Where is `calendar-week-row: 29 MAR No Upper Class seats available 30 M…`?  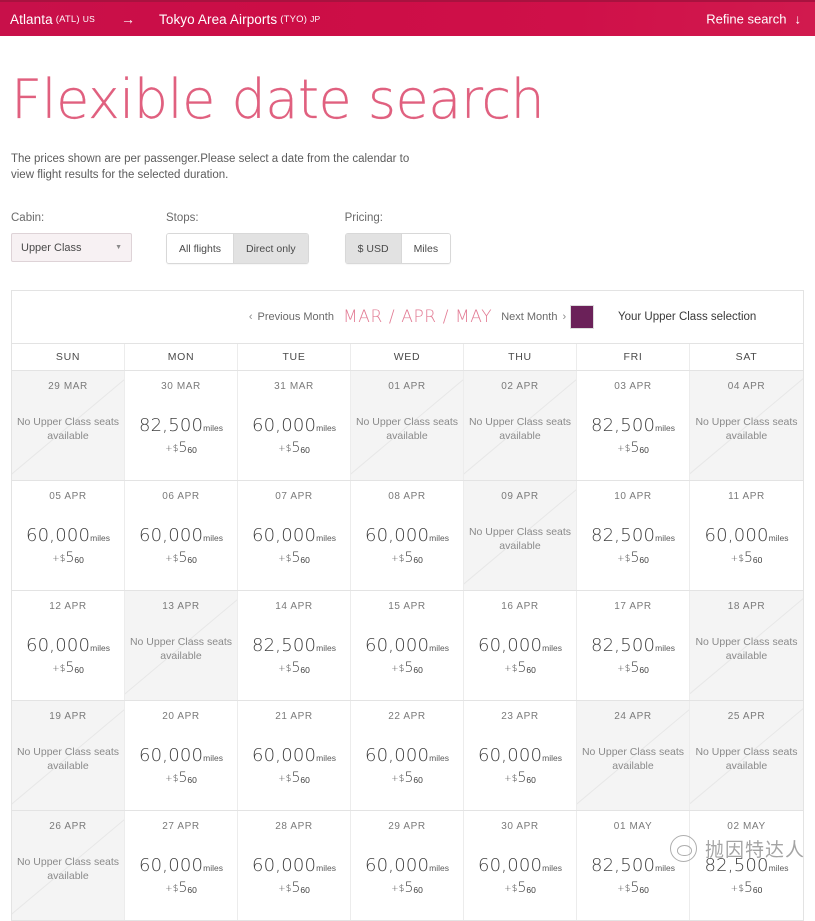 calendar-week-row: 29 MAR No Upper Class seats available 30 M… is located at coordinates (407, 426).